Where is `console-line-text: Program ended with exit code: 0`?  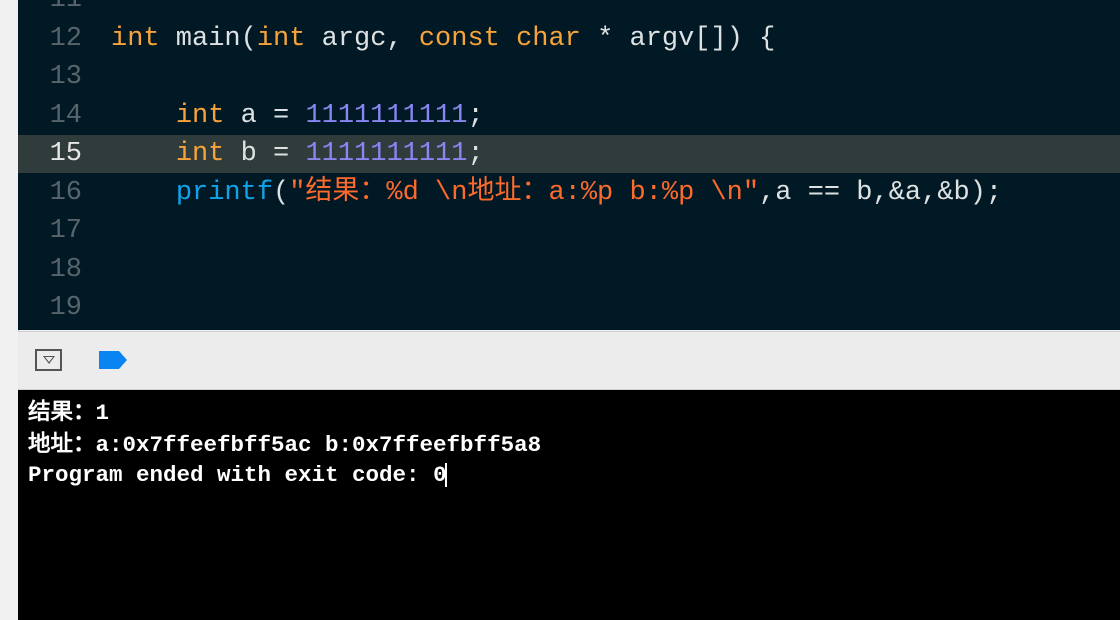
console-line-text: Program ended with exit code: 0 is located at coordinates (237, 475).